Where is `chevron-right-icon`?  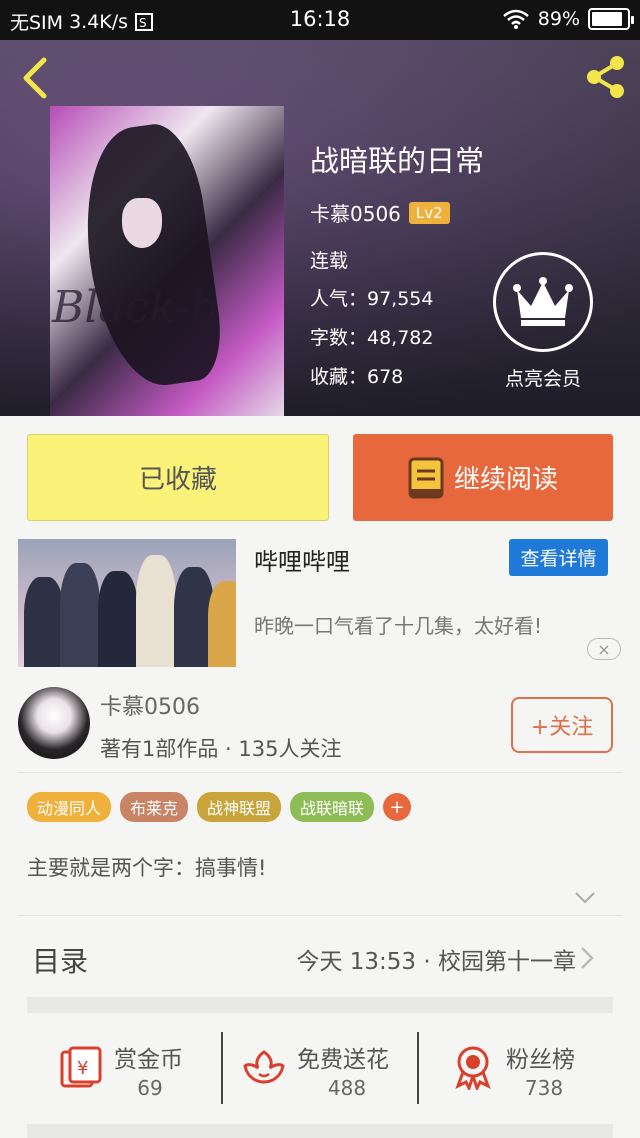 chevron-right-icon is located at coordinates (587, 958).